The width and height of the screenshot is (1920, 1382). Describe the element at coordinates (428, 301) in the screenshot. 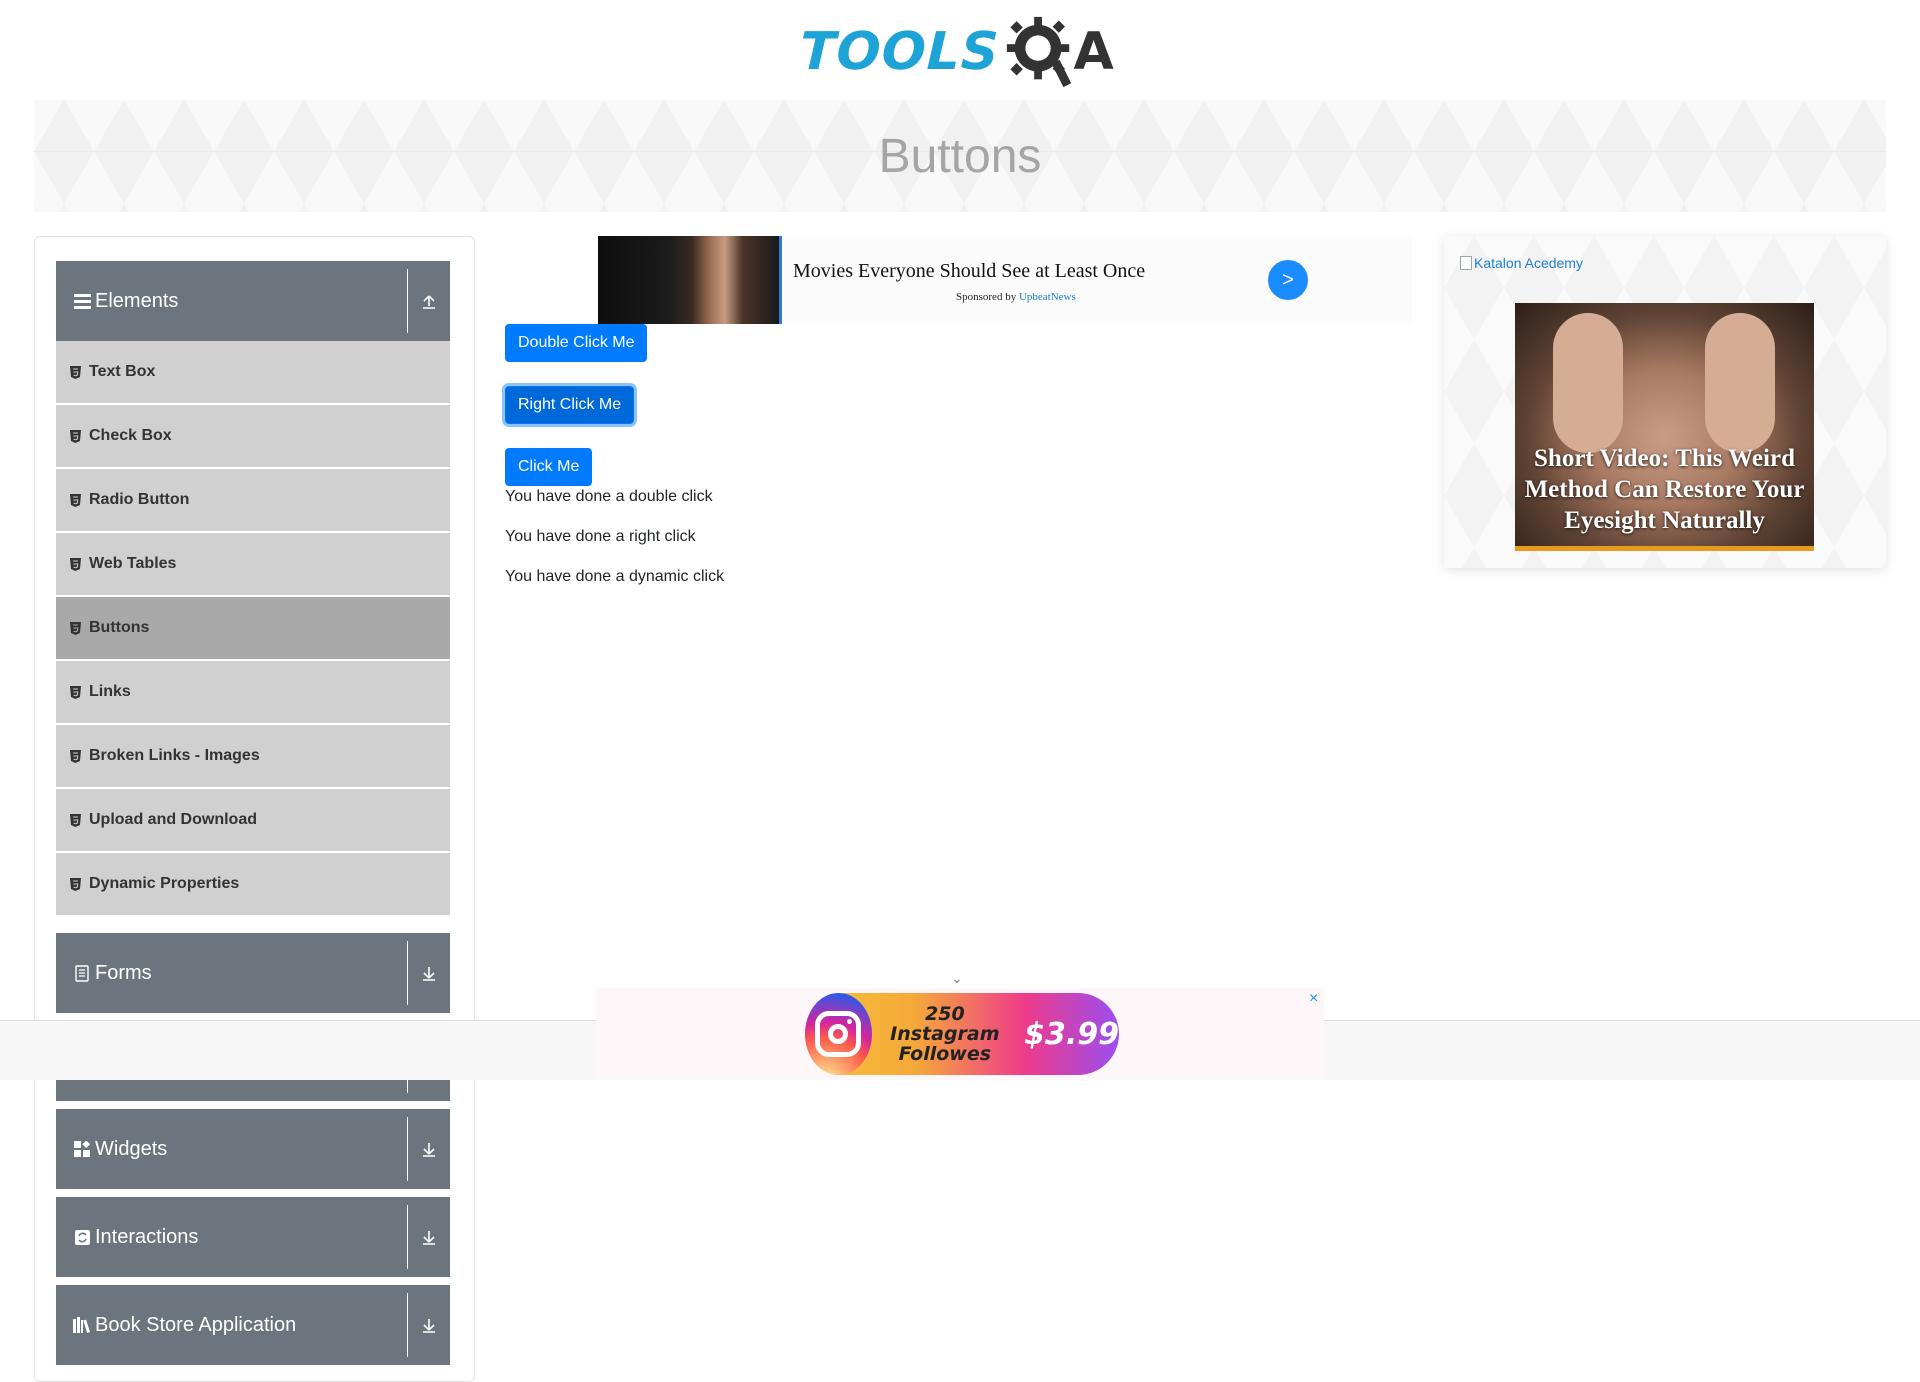

I see `collapse-up-icon` at that location.